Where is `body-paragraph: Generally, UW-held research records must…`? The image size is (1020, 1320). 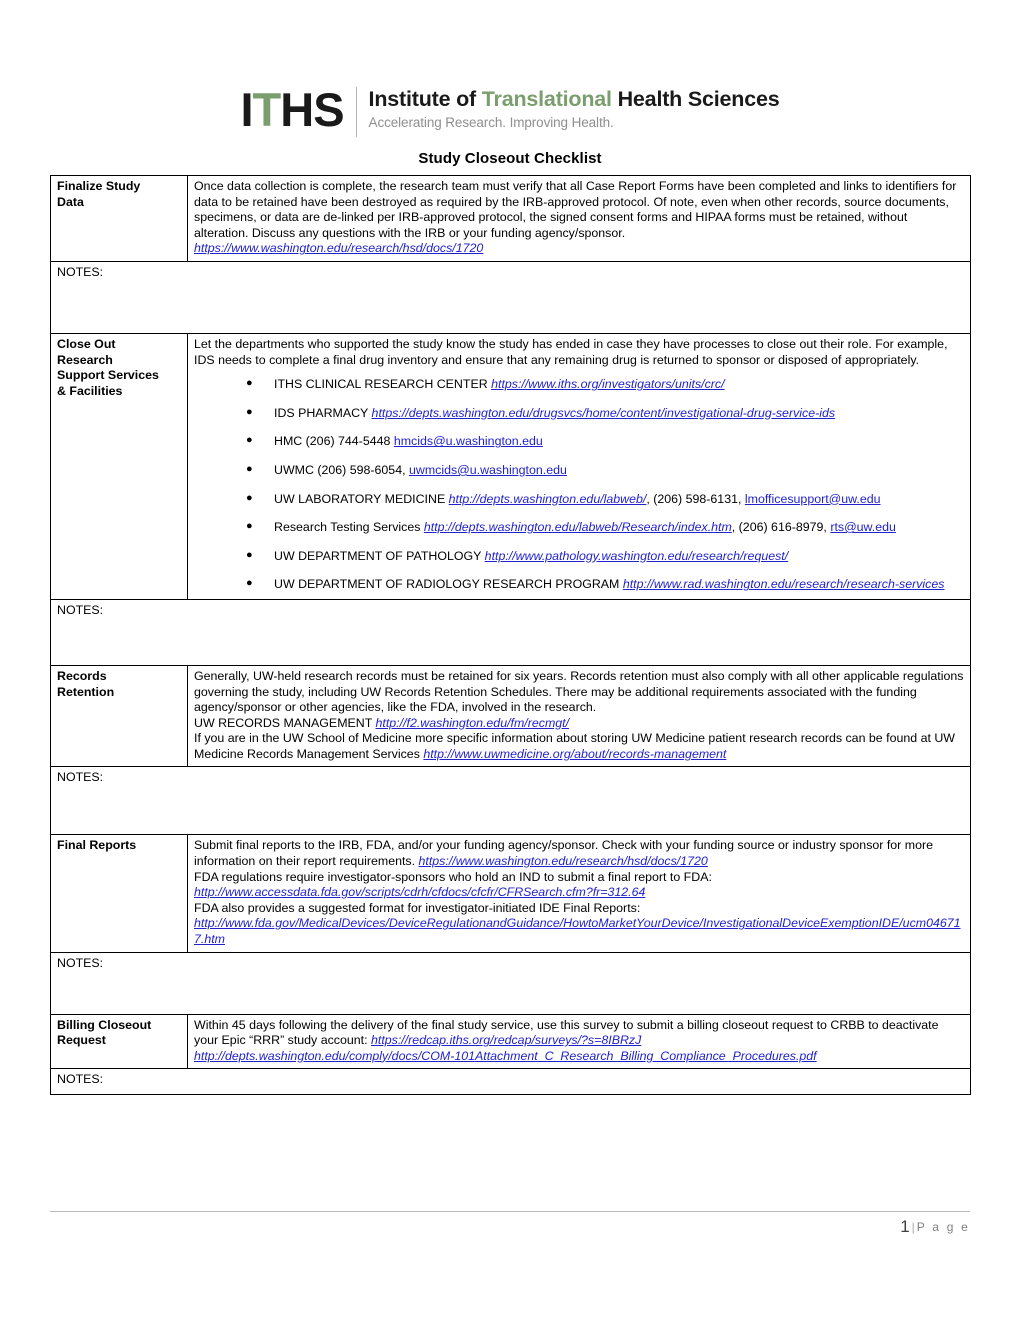 body-paragraph: Generally, UW-held research records must… is located at coordinates (579, 691).